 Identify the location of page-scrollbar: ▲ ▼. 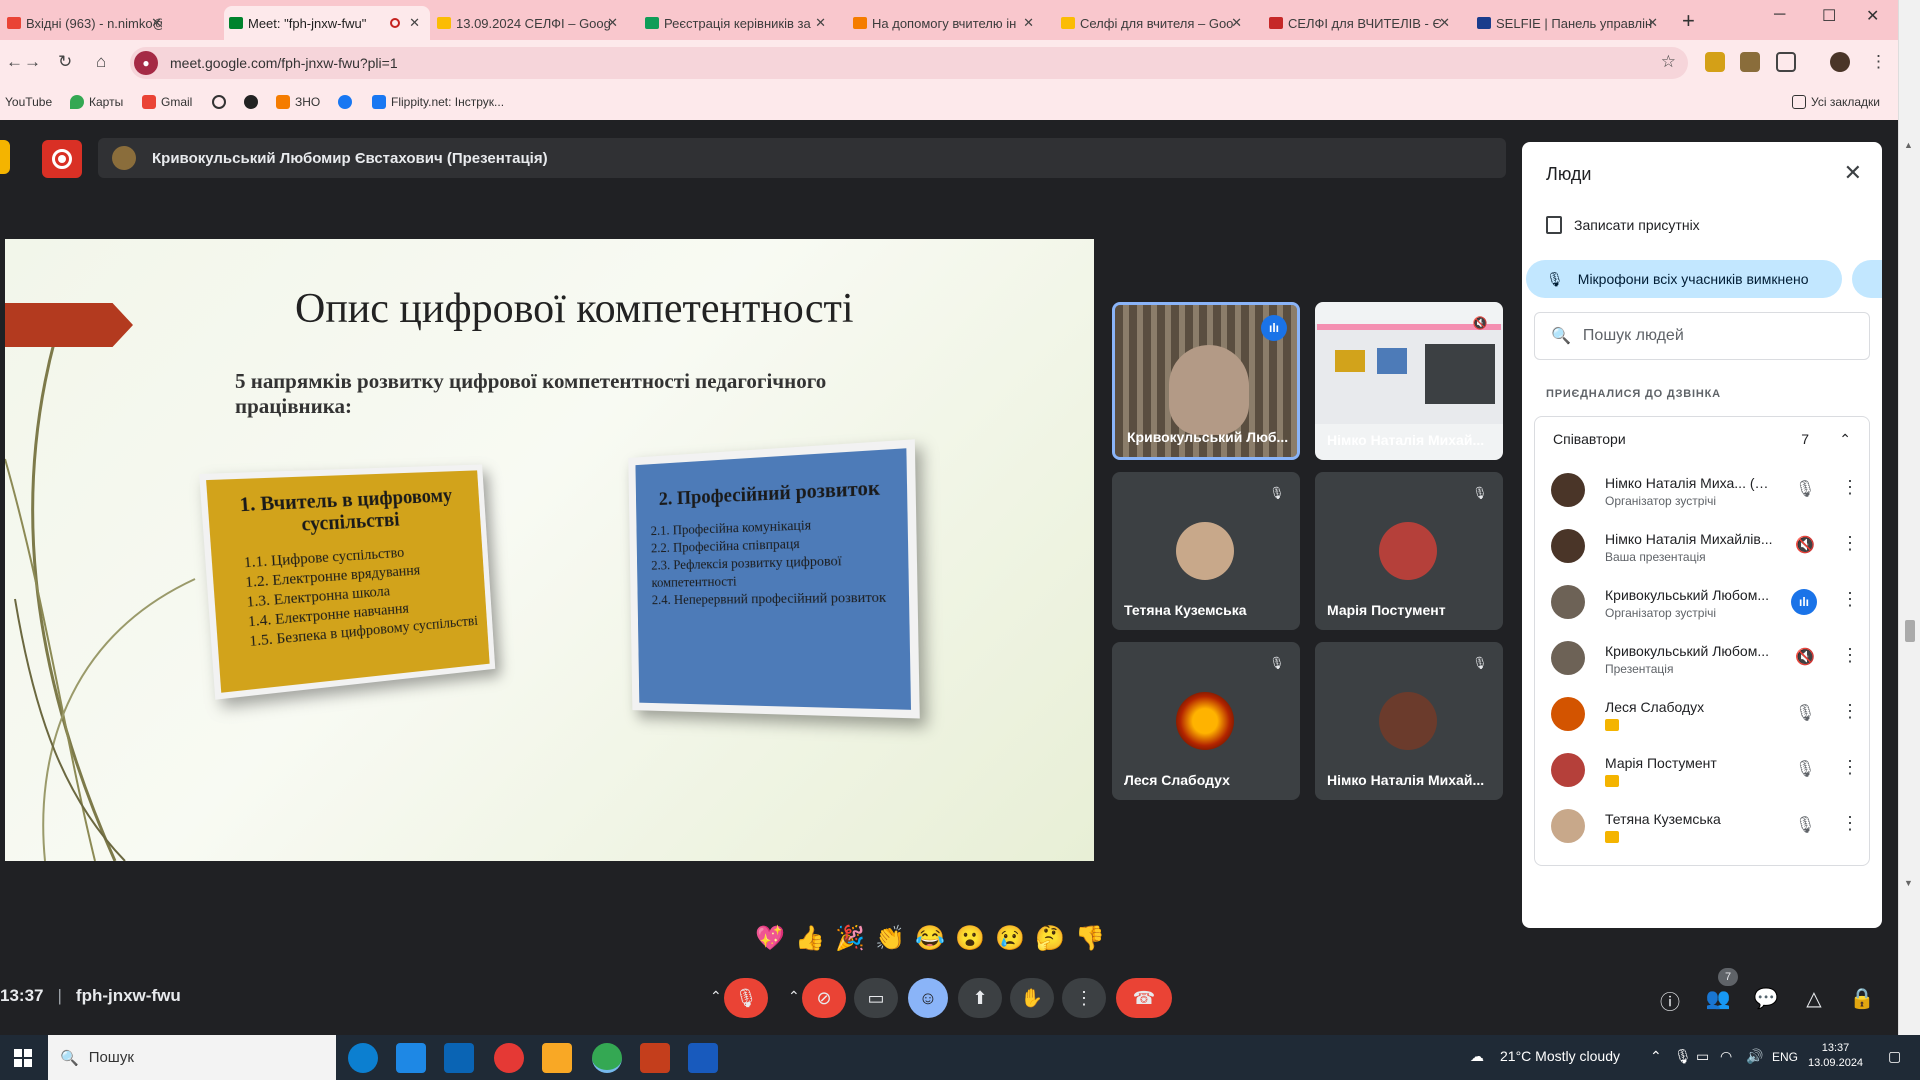
(1909, 517).